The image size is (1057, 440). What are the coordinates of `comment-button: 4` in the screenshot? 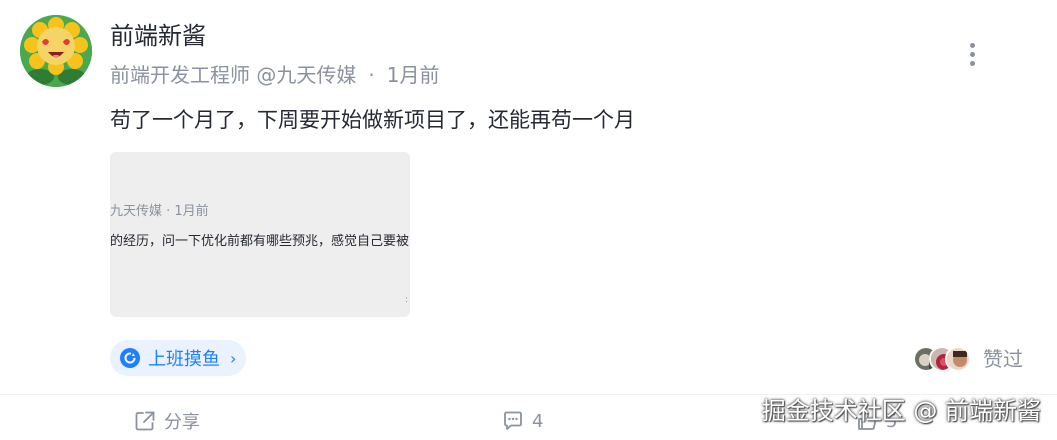 It's located at (522, 421).